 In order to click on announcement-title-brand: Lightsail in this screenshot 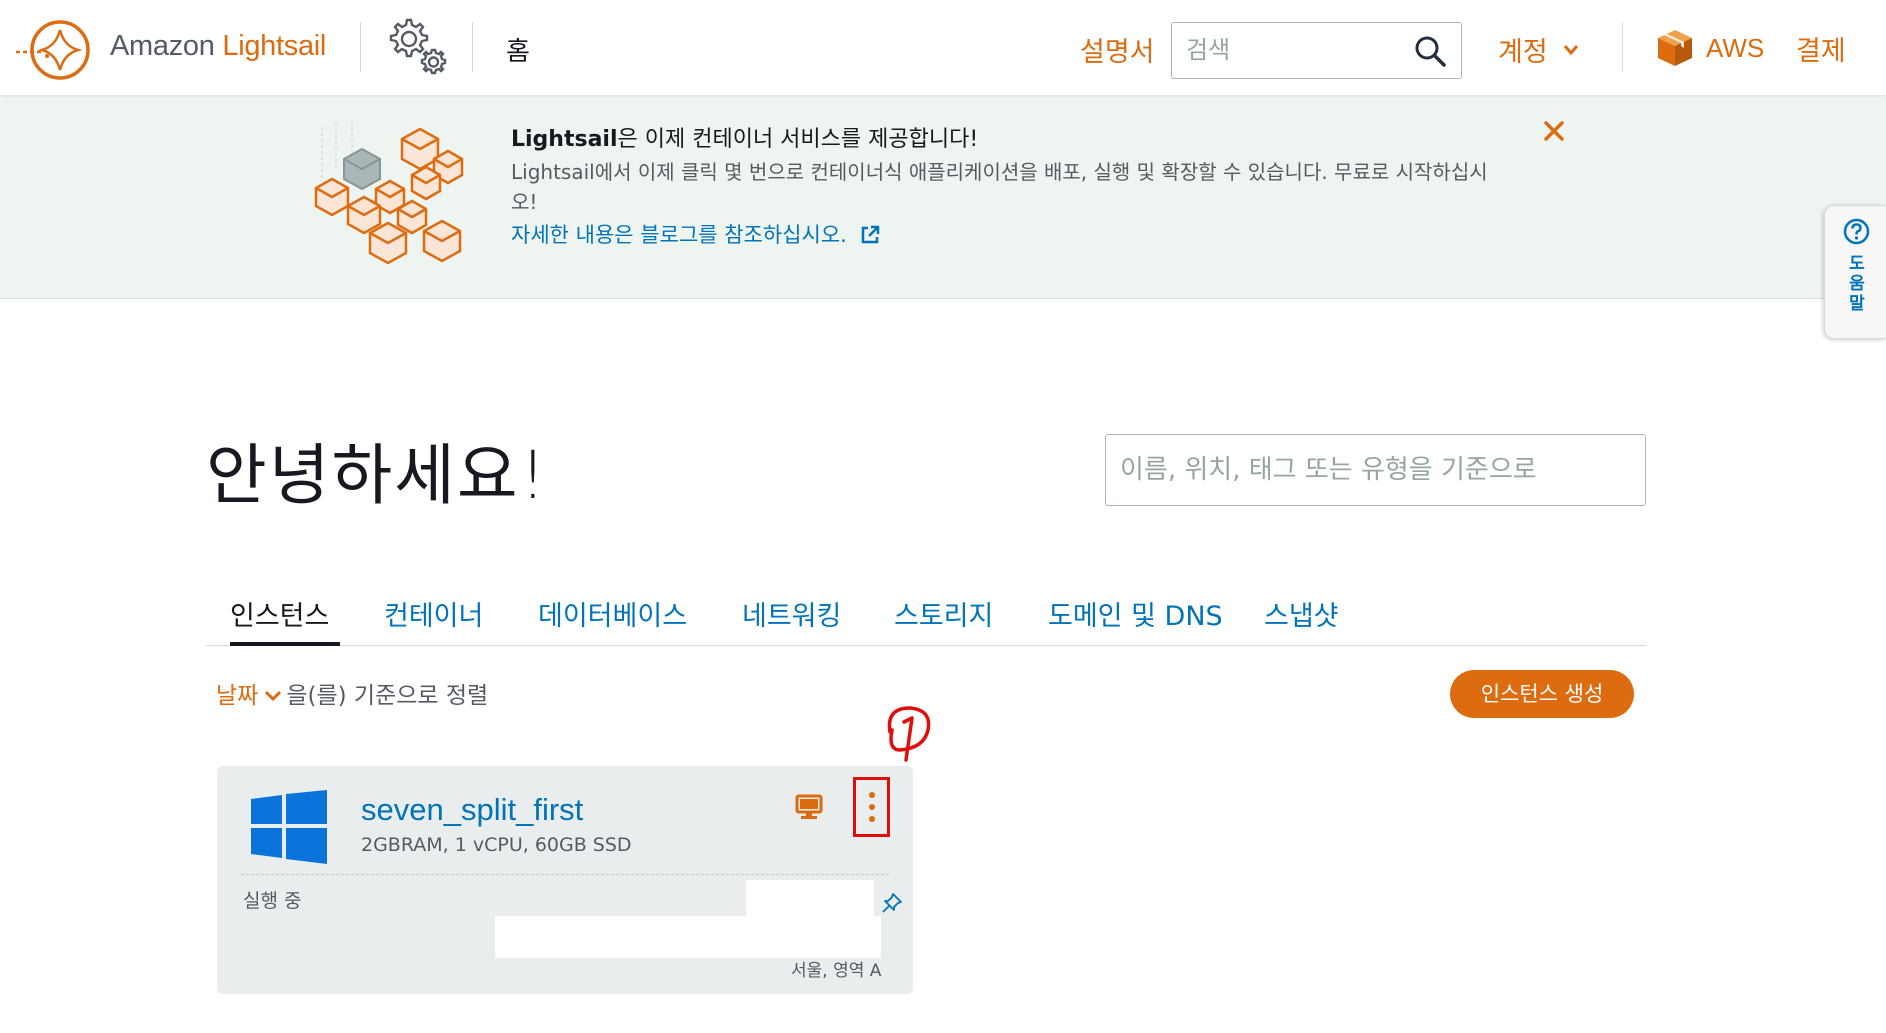, I will do `click(564, 139)`.